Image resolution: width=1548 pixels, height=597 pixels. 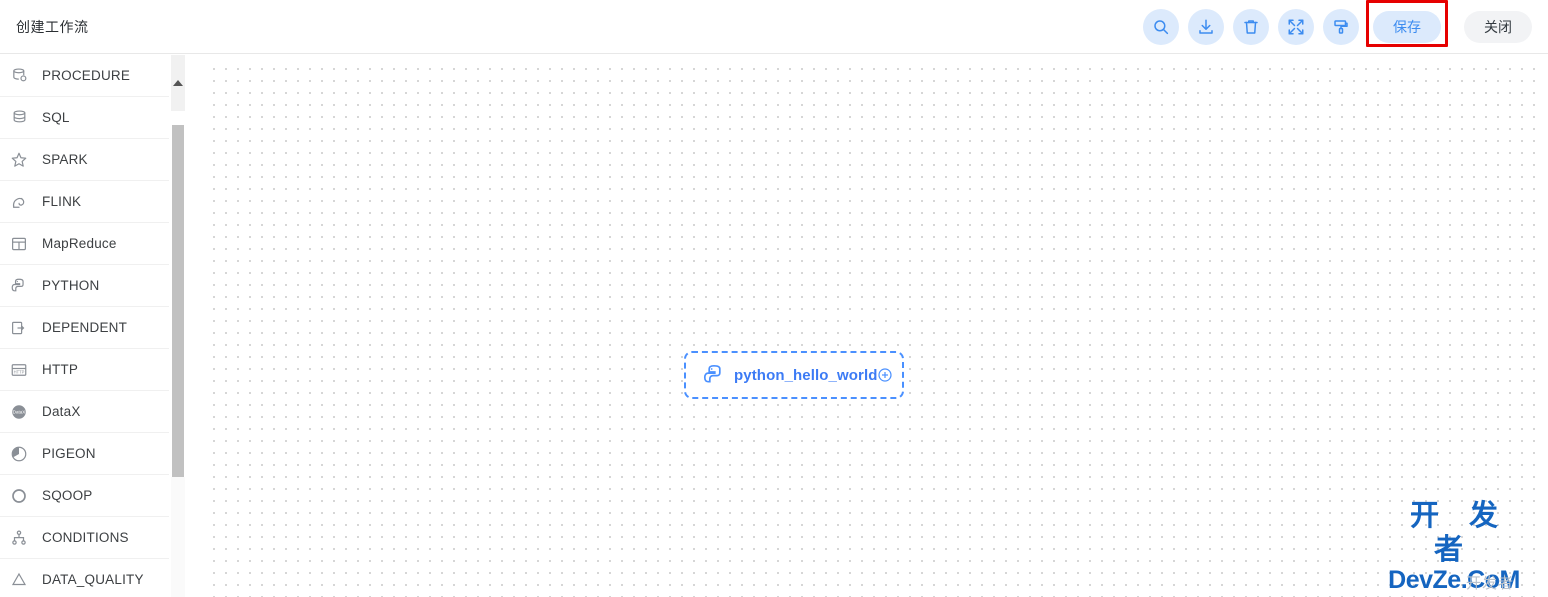 I want to click on download-icon-button, so click(x=1206, y=27).